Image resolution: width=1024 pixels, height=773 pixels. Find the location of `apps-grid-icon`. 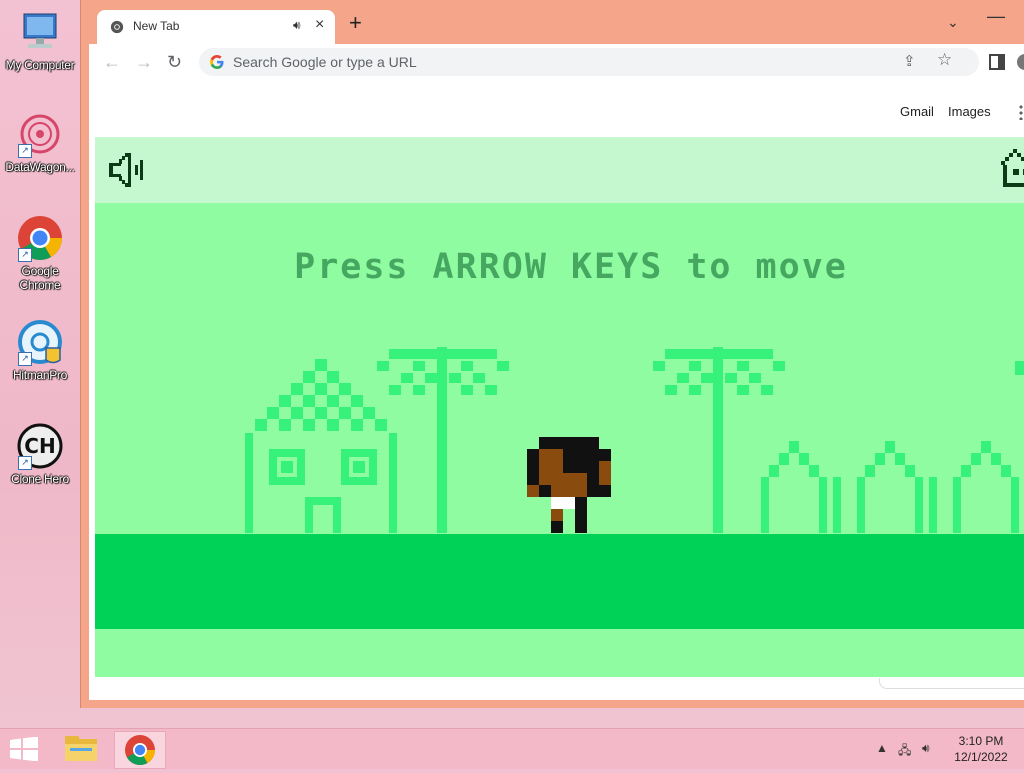

apps-grid-icon is located at coordinates (1020, 112).